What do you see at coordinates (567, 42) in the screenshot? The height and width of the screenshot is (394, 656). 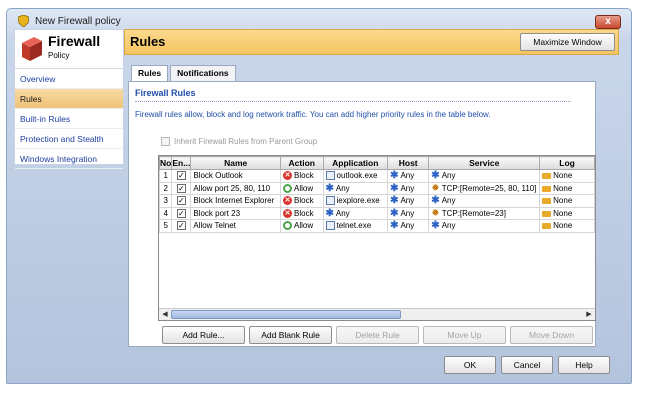 I see `maximize-window-button: Maximize Window` at bounding box center [567, 42].